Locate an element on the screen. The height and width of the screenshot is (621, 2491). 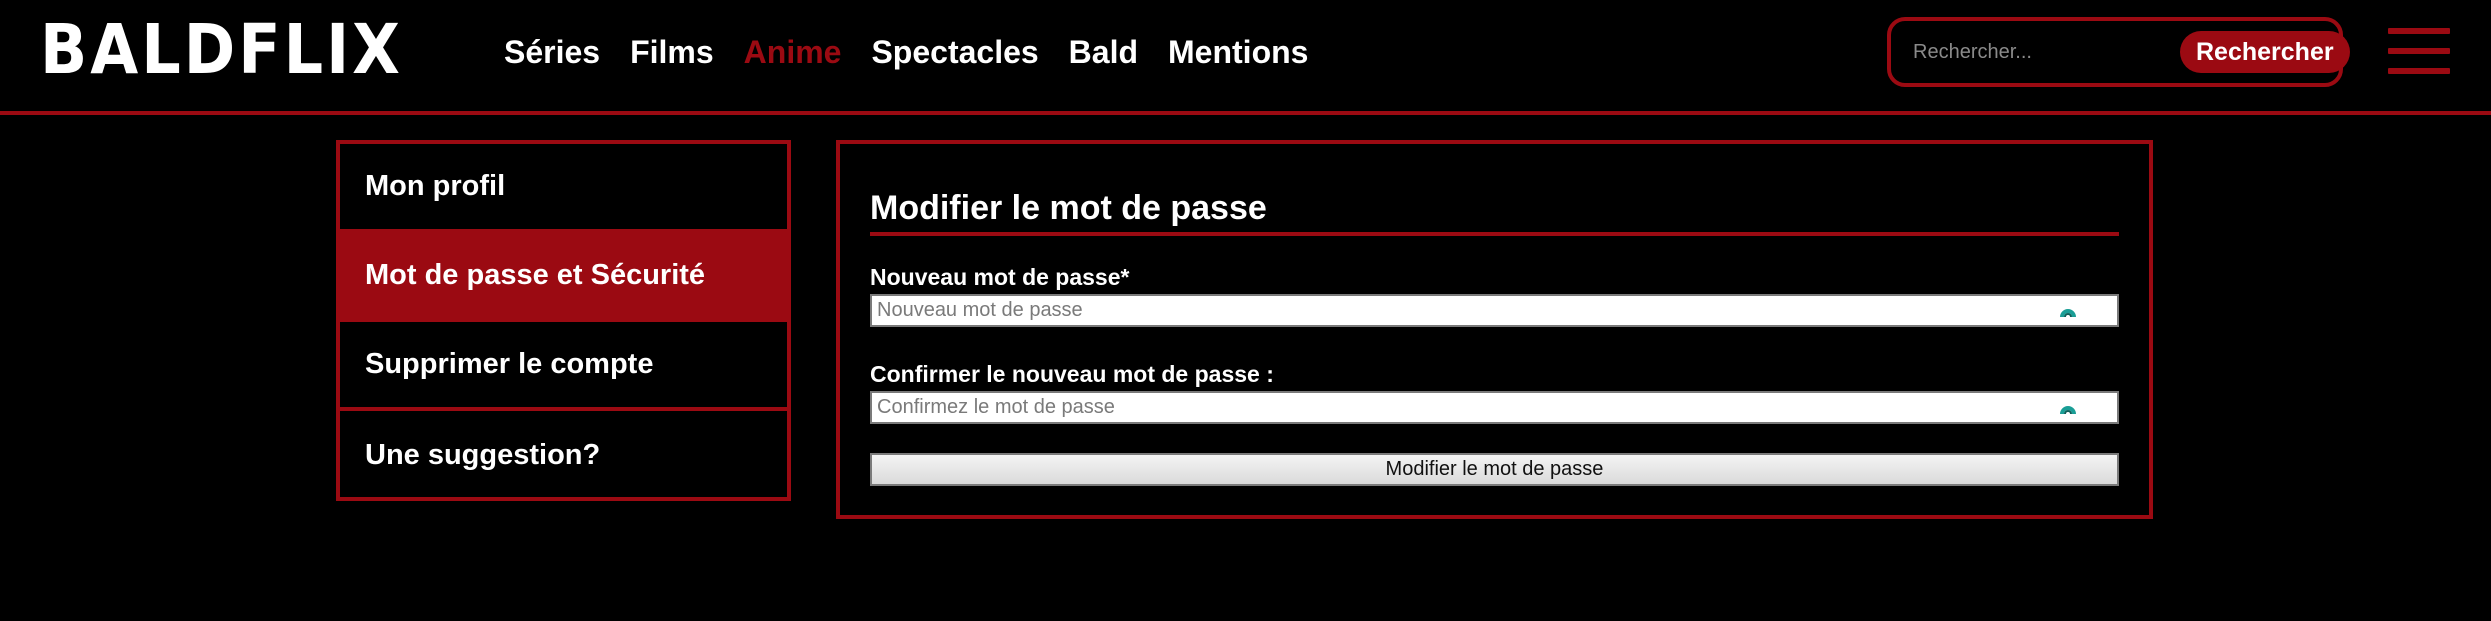
hamburger-menu-icon is located at coordinates (2419, 51).